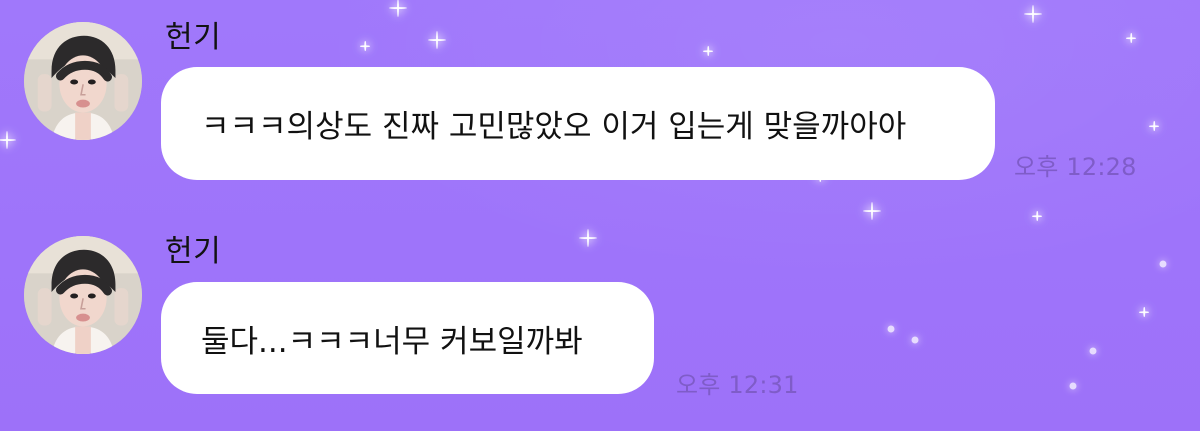 This screenshot has height=431, width=1200. I want to click on message-text: ㅋㅋㅋ의상도 진짜 고민많았오 이거 입는게 맞을까아아, so click(554, 127).